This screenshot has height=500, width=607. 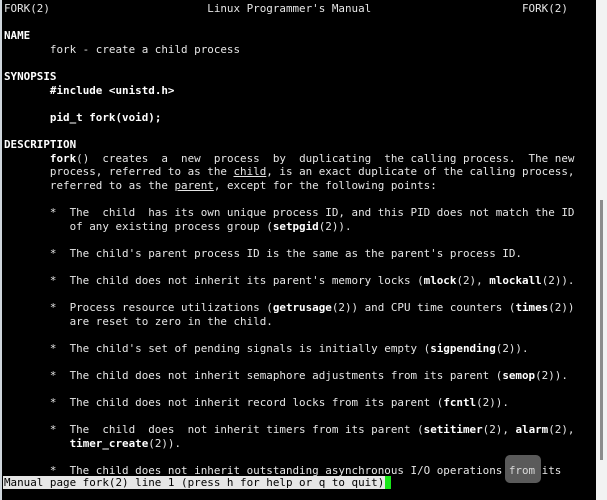 What do you see at coordinates (601, 330) in the screenshot?
I see `scrollbar-thumb` at bounding box center [601, 330].